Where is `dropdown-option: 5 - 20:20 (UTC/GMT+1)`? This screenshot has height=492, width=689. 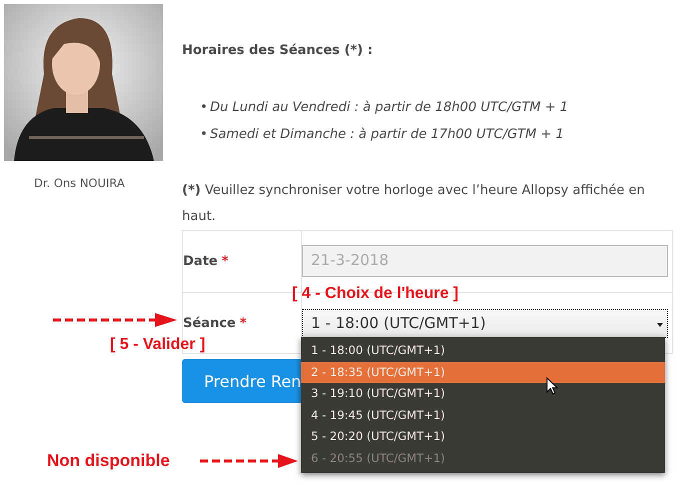 dropdown-option: 5 - 20:20 (UTC/GMT+1) is located at coordinates (483, 437).